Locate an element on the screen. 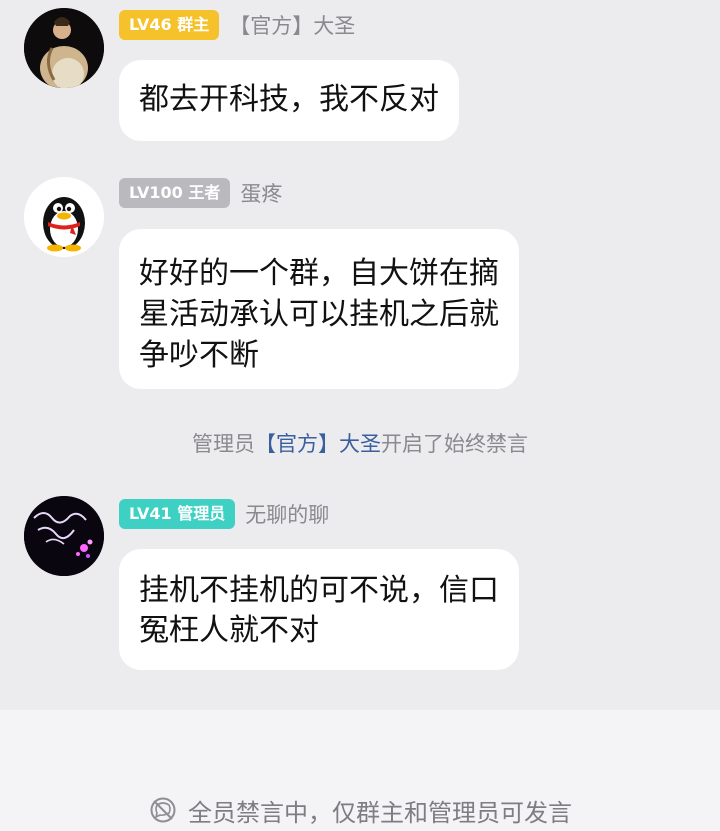  message-meta: LV41 管理员 无聊的聊 is located at coordinates (224, 514).